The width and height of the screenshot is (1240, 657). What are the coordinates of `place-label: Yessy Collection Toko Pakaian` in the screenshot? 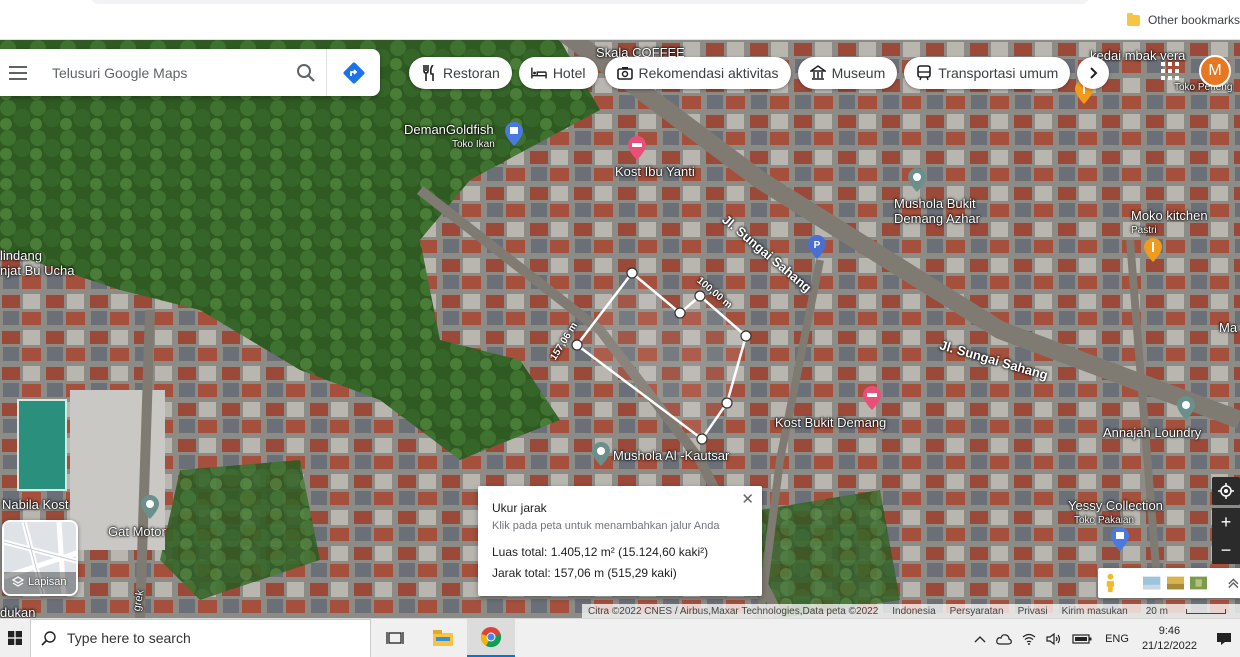 It's located at (1115, 513).